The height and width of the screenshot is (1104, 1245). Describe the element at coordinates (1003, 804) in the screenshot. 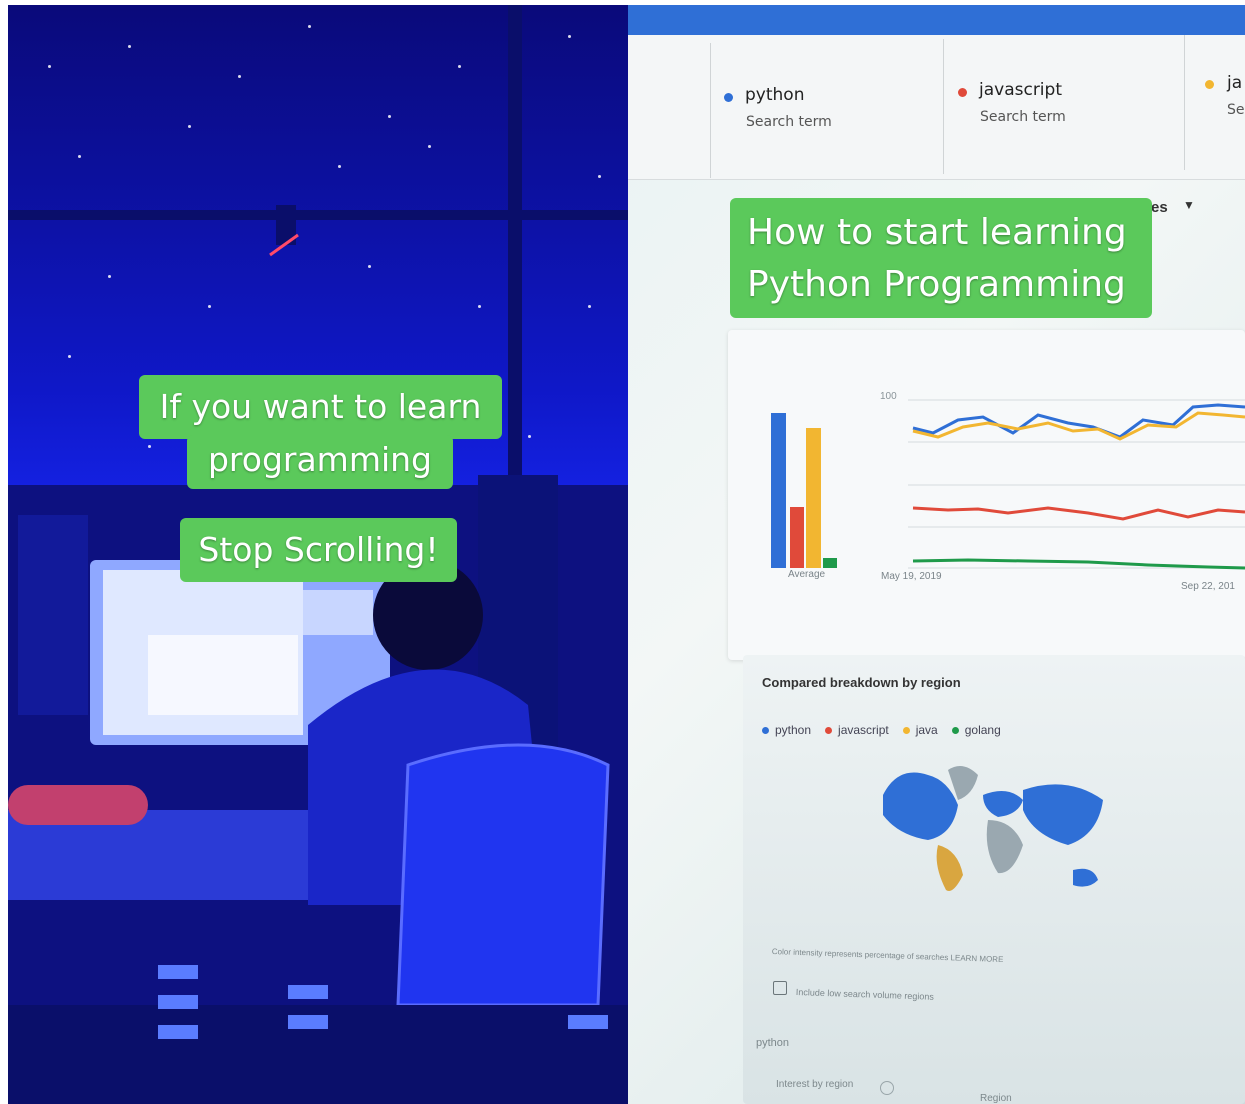

I see `map-europe` at that location.